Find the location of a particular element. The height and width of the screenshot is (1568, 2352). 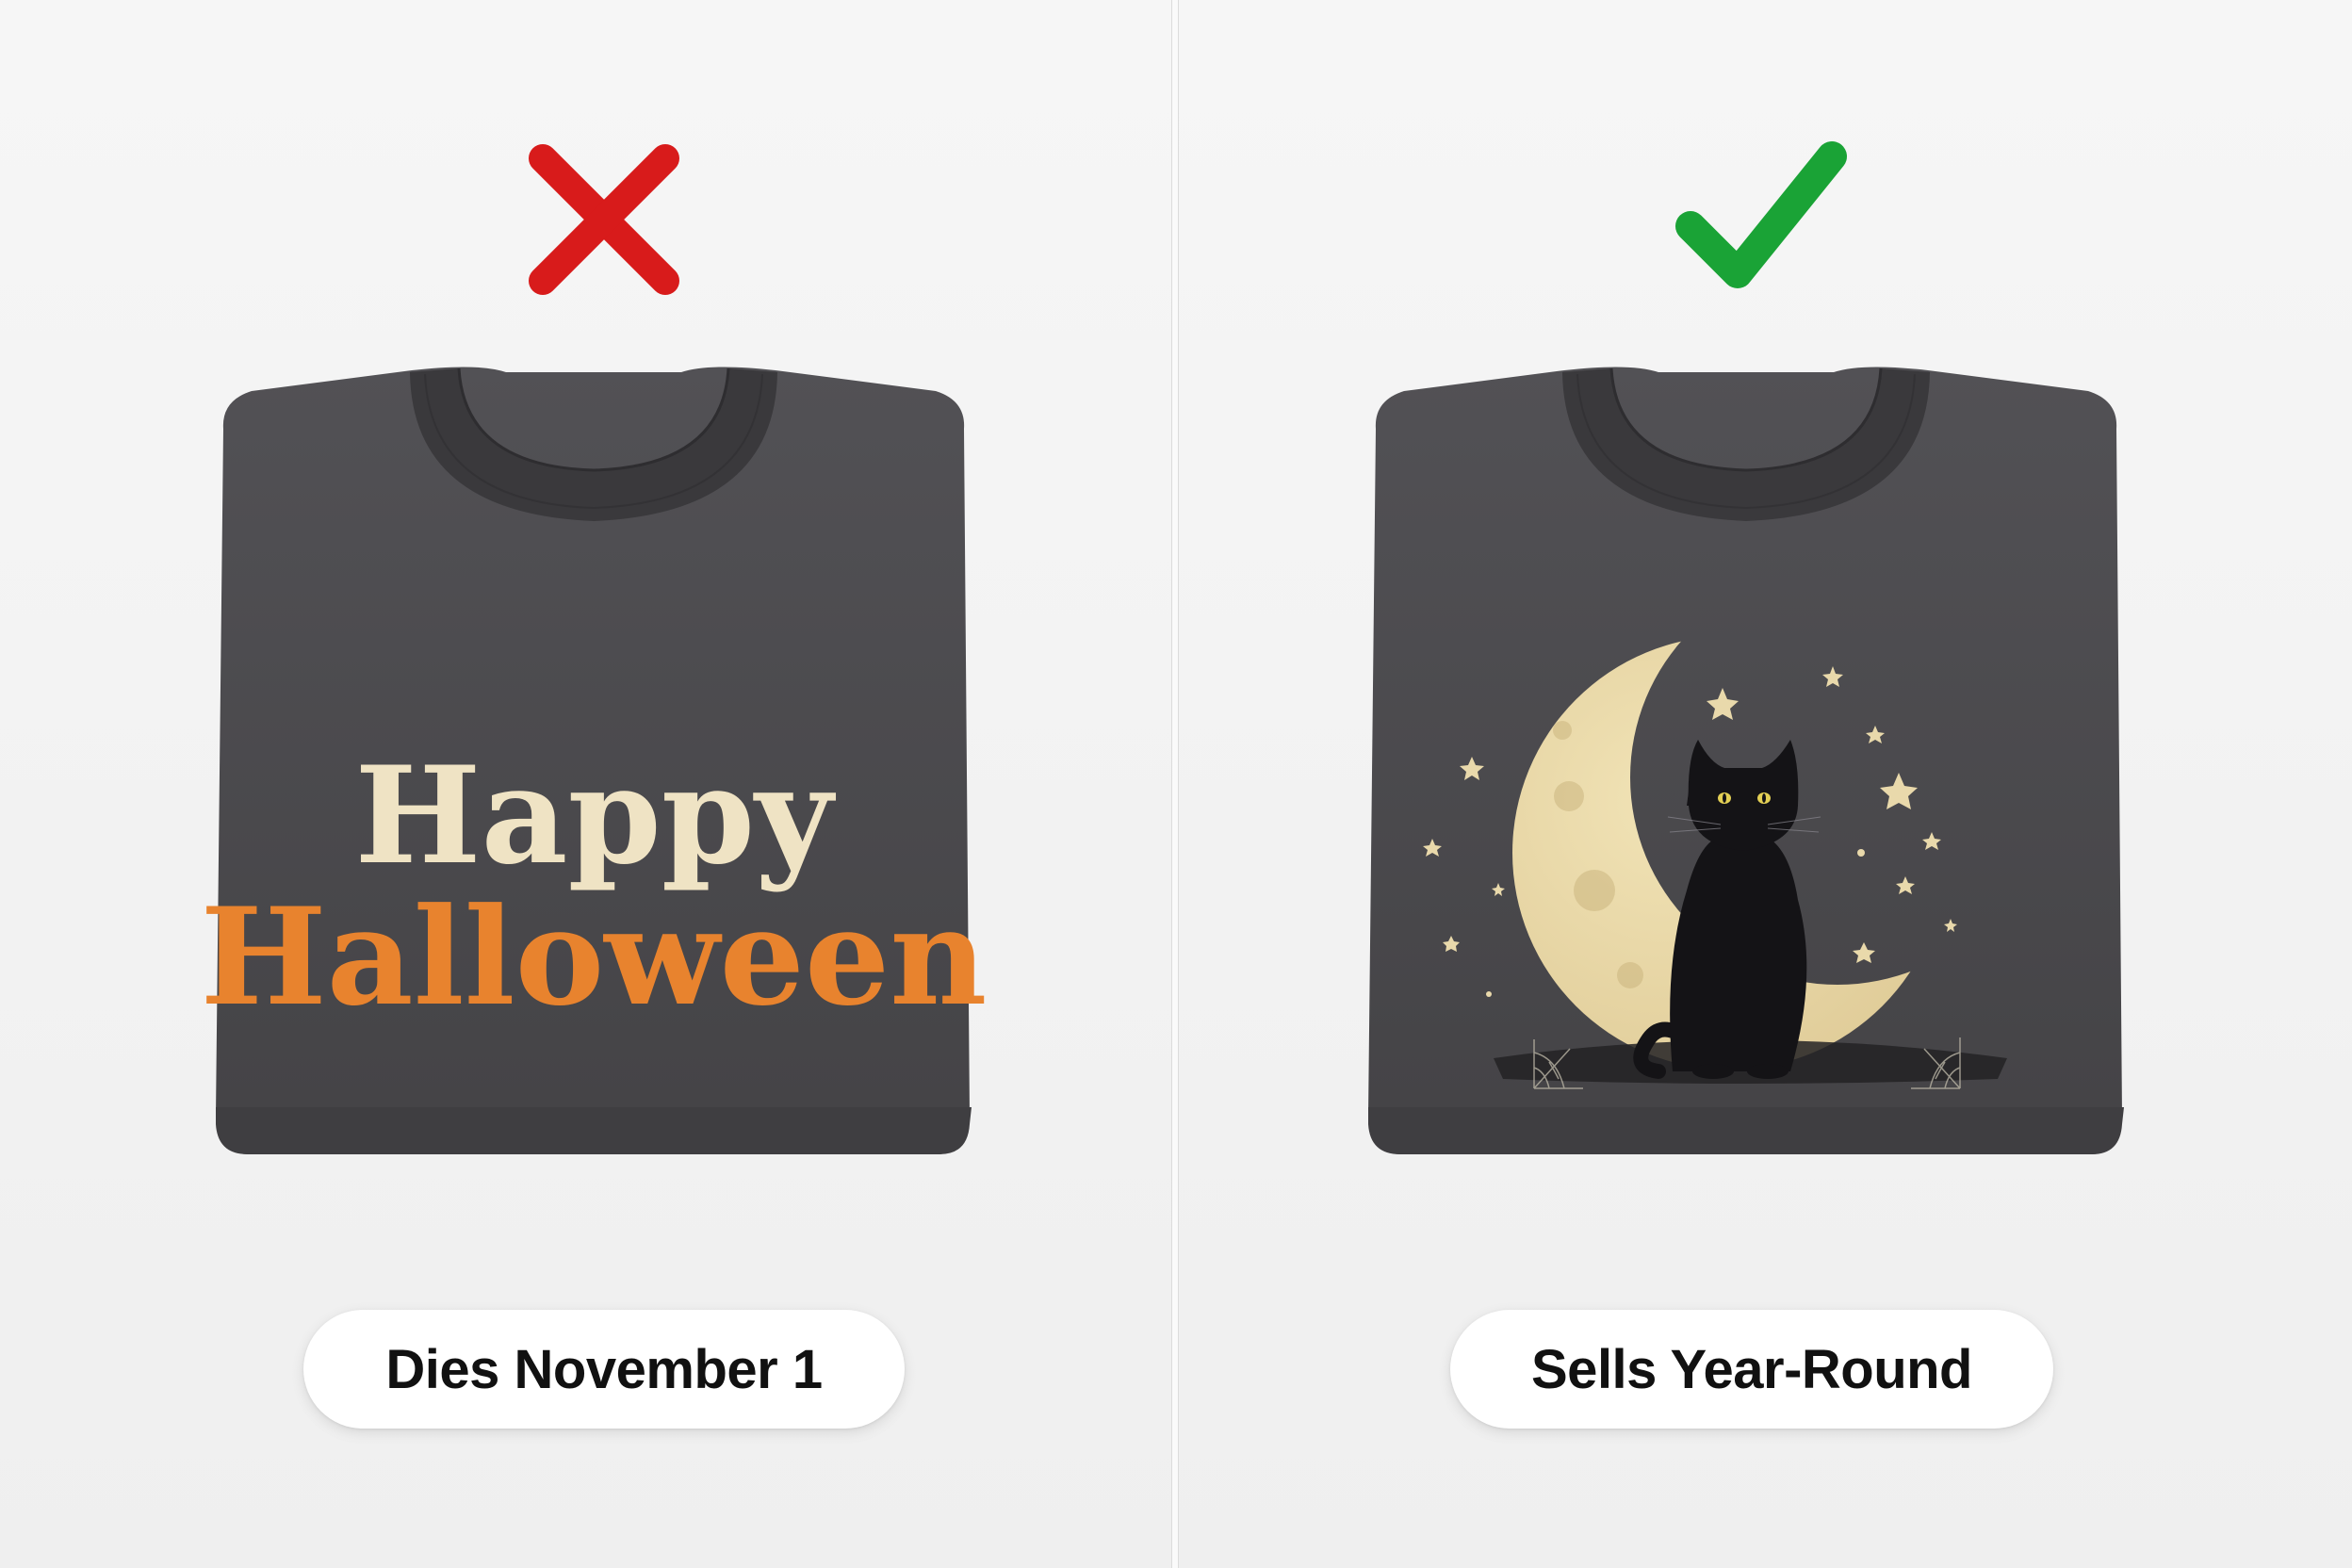

print-line-1: Happy is located at coordinates (595, 816).